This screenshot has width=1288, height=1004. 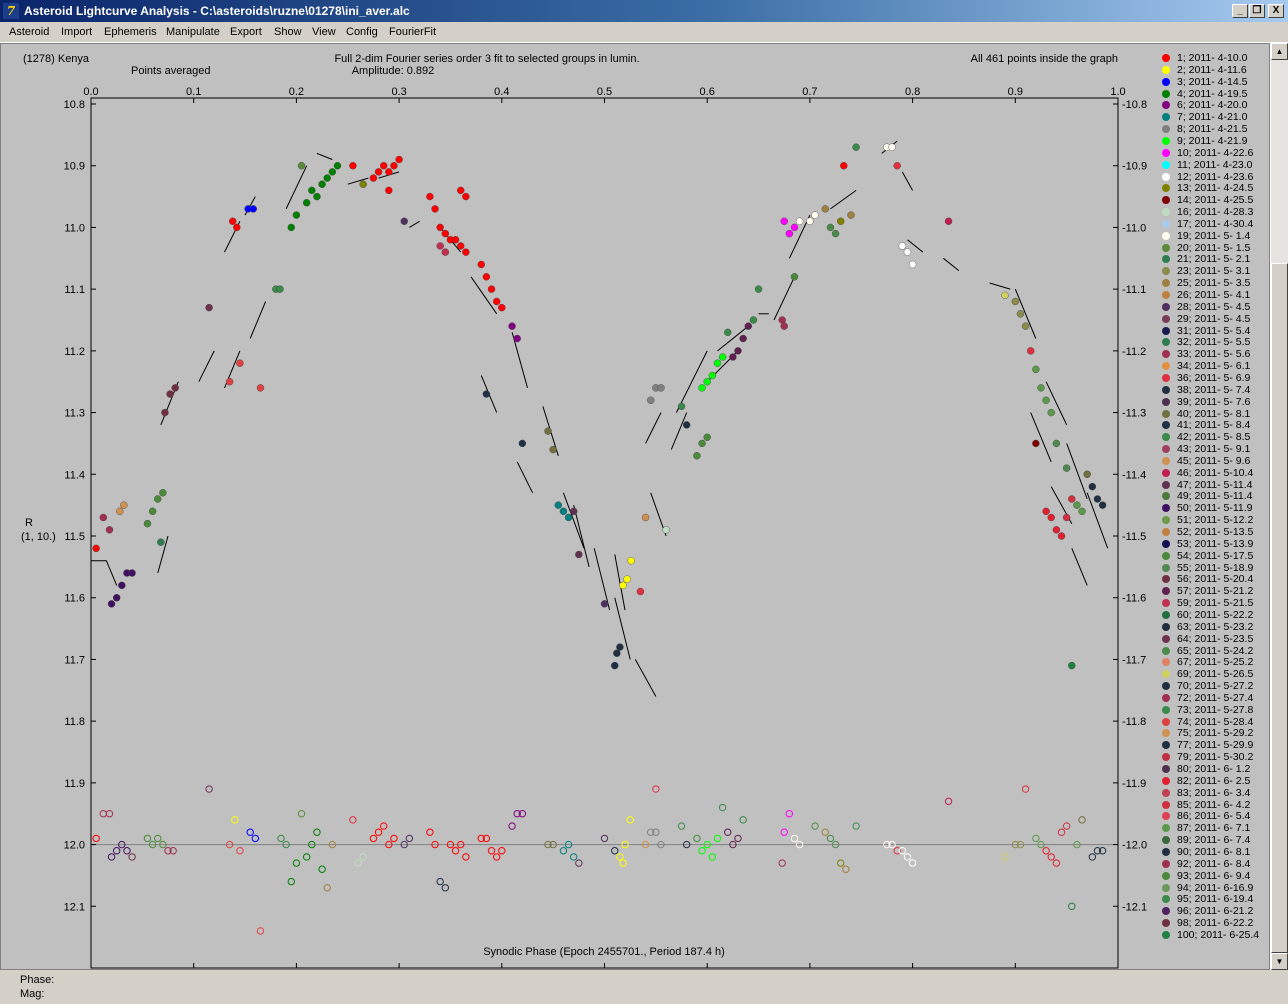 I want to click on menu-import: Import, so click(x=76, y=32).